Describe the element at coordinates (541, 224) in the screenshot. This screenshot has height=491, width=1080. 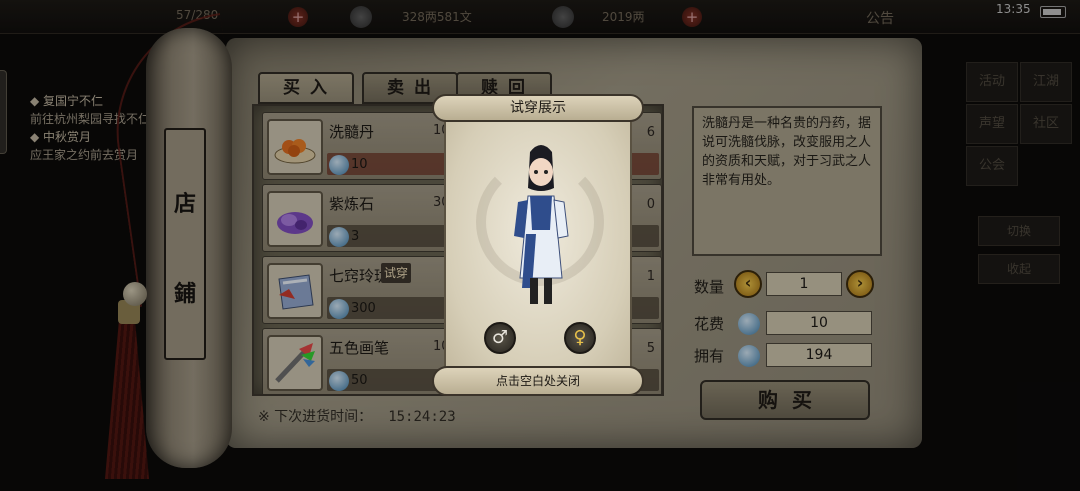
I see `character-preview` at that location.